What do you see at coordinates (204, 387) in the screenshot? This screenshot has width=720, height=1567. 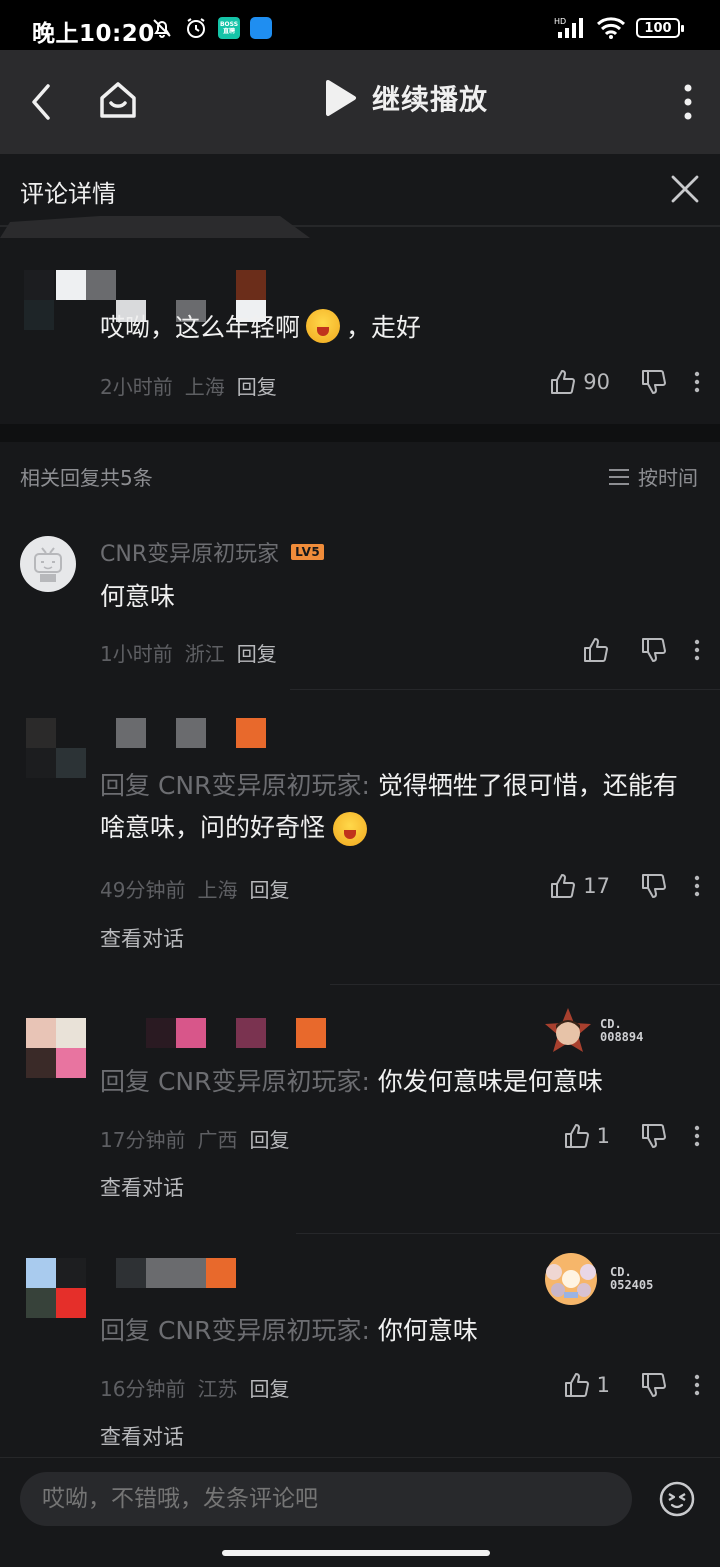 I see `comment-location: 上海` at bounding box center [204, 387].